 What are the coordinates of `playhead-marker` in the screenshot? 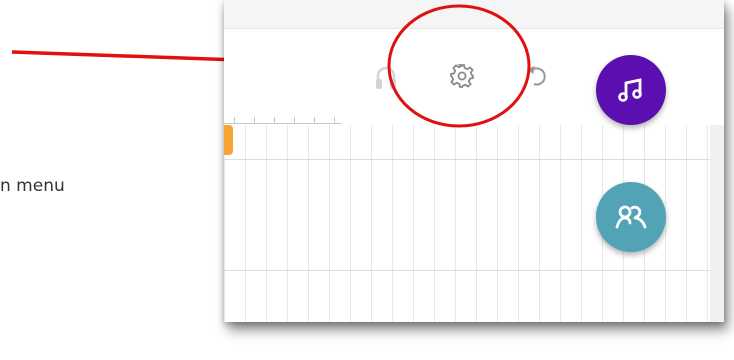 It's located at (228, 140).